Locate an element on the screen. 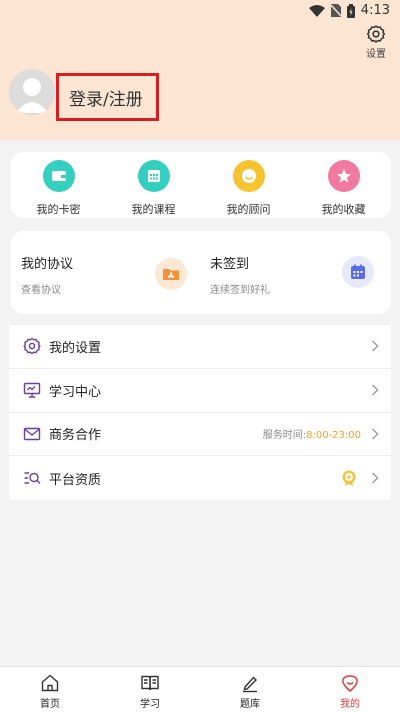  tab-label: 我的 is located at coordinates (350, 704).